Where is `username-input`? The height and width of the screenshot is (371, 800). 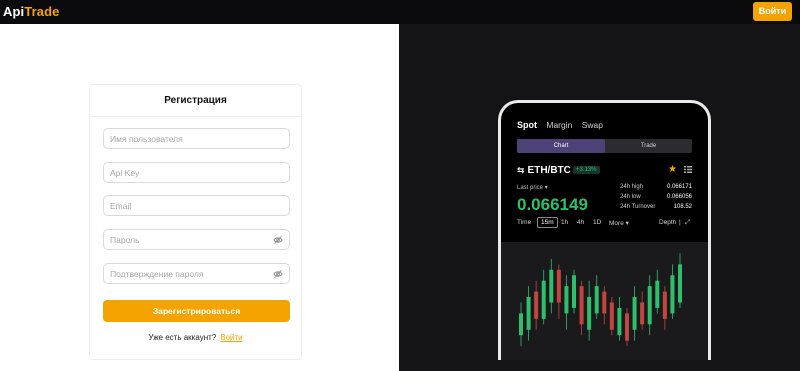 username-input is located at coordinates (196, 139).